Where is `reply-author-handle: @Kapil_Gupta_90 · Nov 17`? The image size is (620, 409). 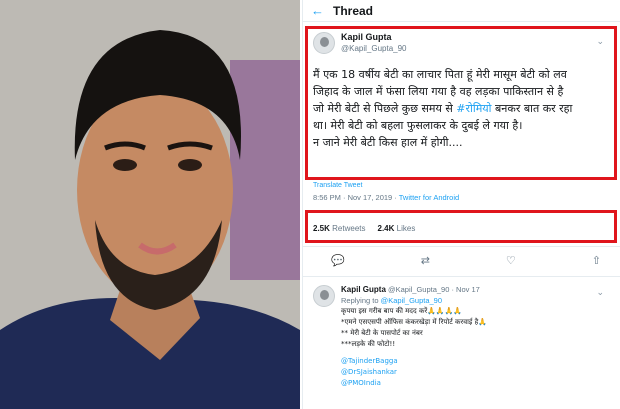
reply-author-handle: @Kapil_Gupta_90 · Nov 17 is located at coordinates (433, 289).